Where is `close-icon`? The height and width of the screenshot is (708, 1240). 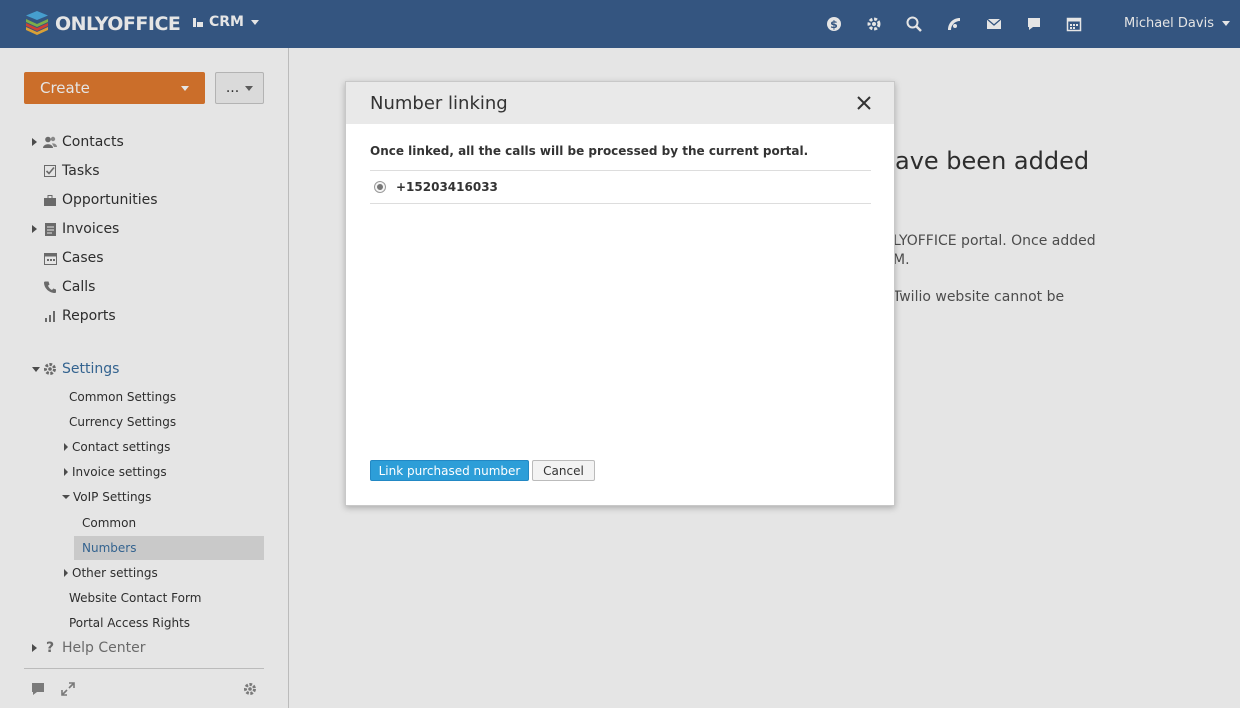
close-icon is located at coordinates (864, 103).